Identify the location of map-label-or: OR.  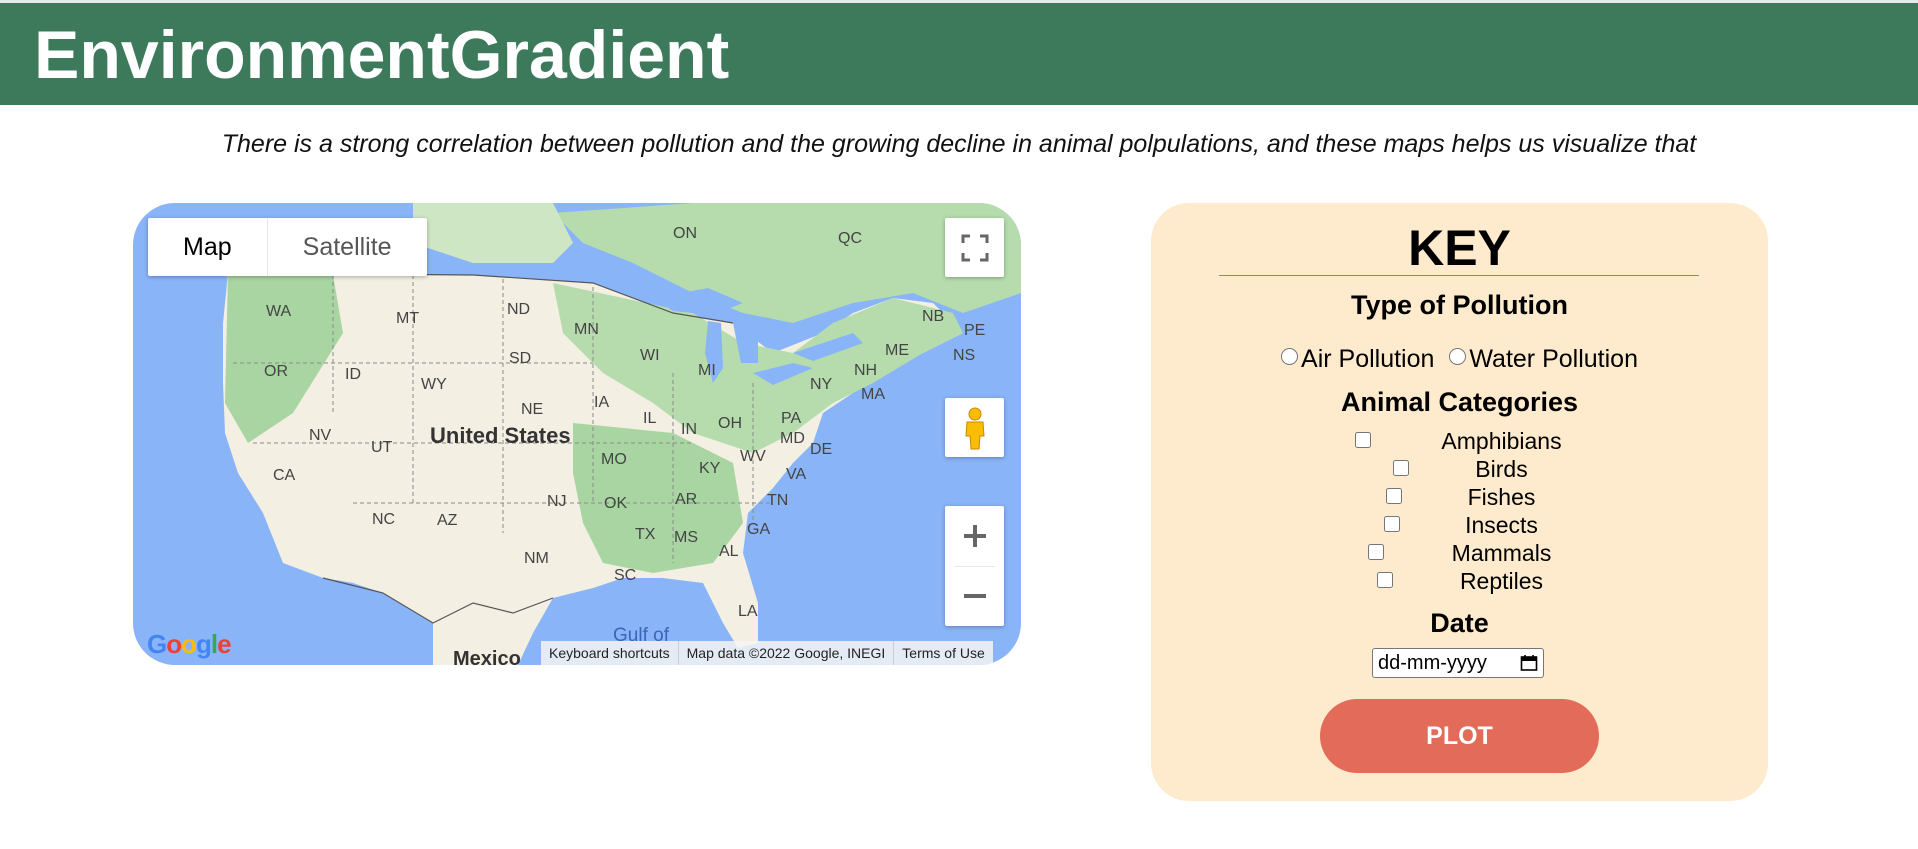
(276, 371).